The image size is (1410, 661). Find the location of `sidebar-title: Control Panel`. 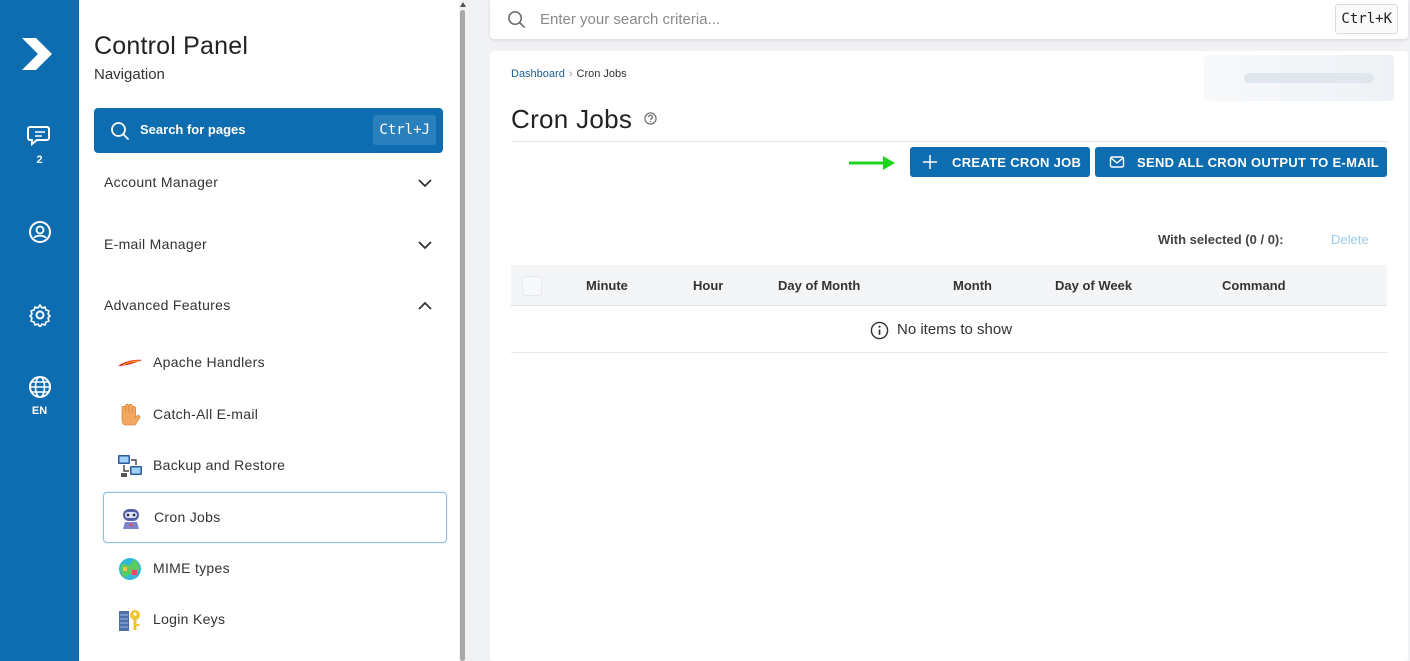

sidebar-title: Control Panel is located at coordinates (171, 46).